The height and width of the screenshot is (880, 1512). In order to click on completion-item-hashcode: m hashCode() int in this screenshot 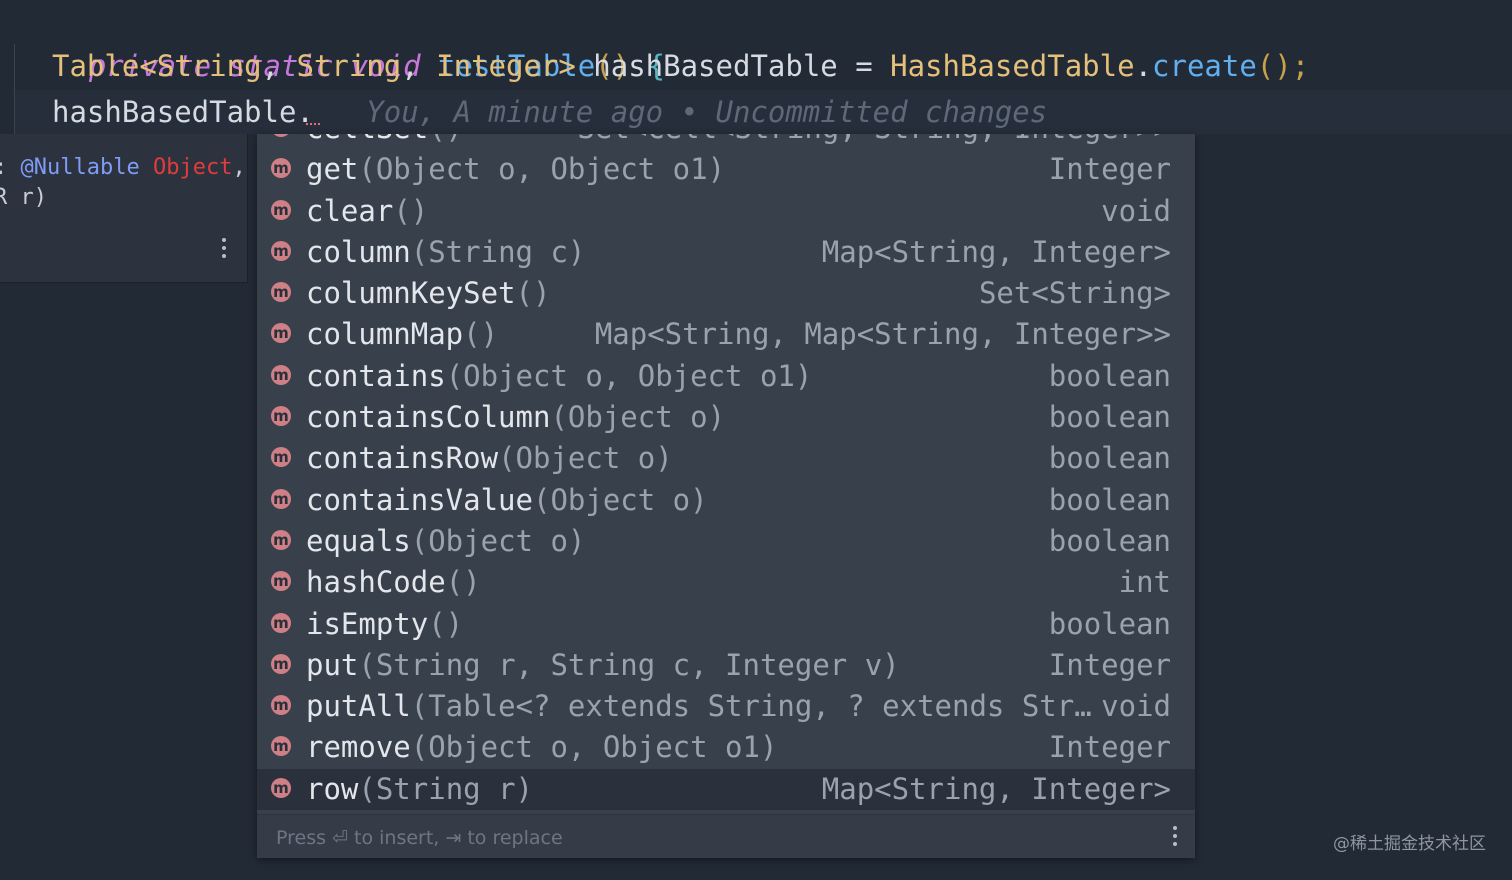, I will do `click(726, 582)`.